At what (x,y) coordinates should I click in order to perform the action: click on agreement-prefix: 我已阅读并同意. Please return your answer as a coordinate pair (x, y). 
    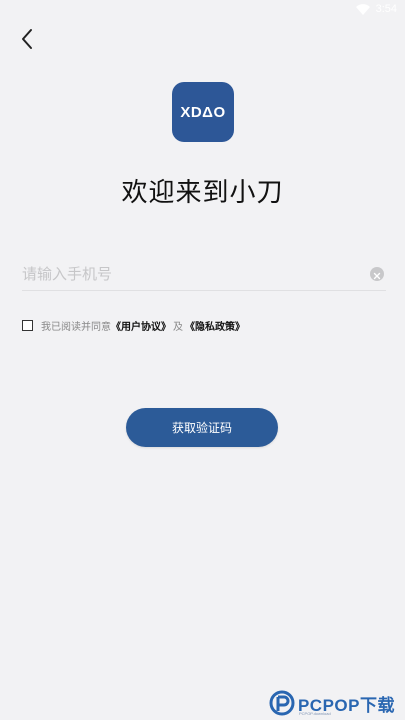
    Looking at the image, I should click on (76, 327).